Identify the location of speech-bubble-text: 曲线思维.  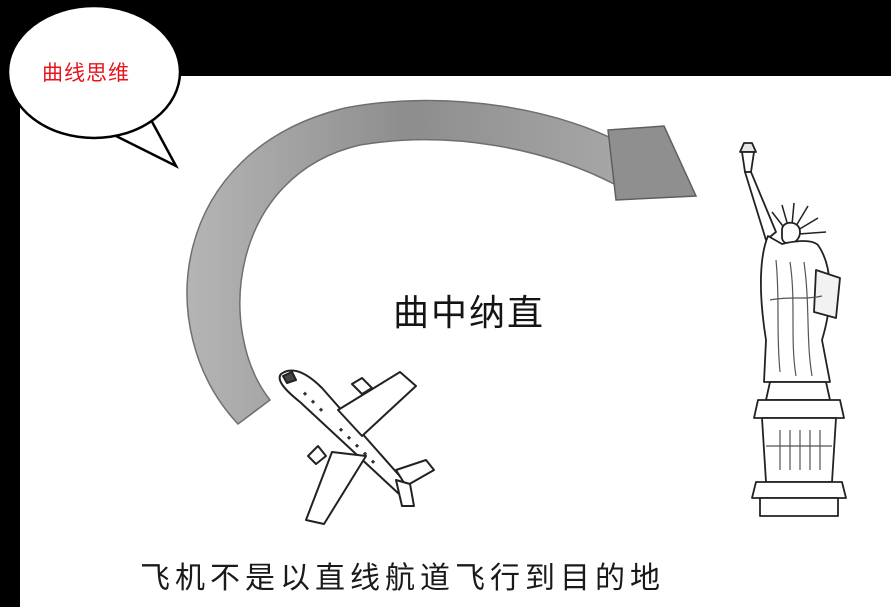
(86, 73).